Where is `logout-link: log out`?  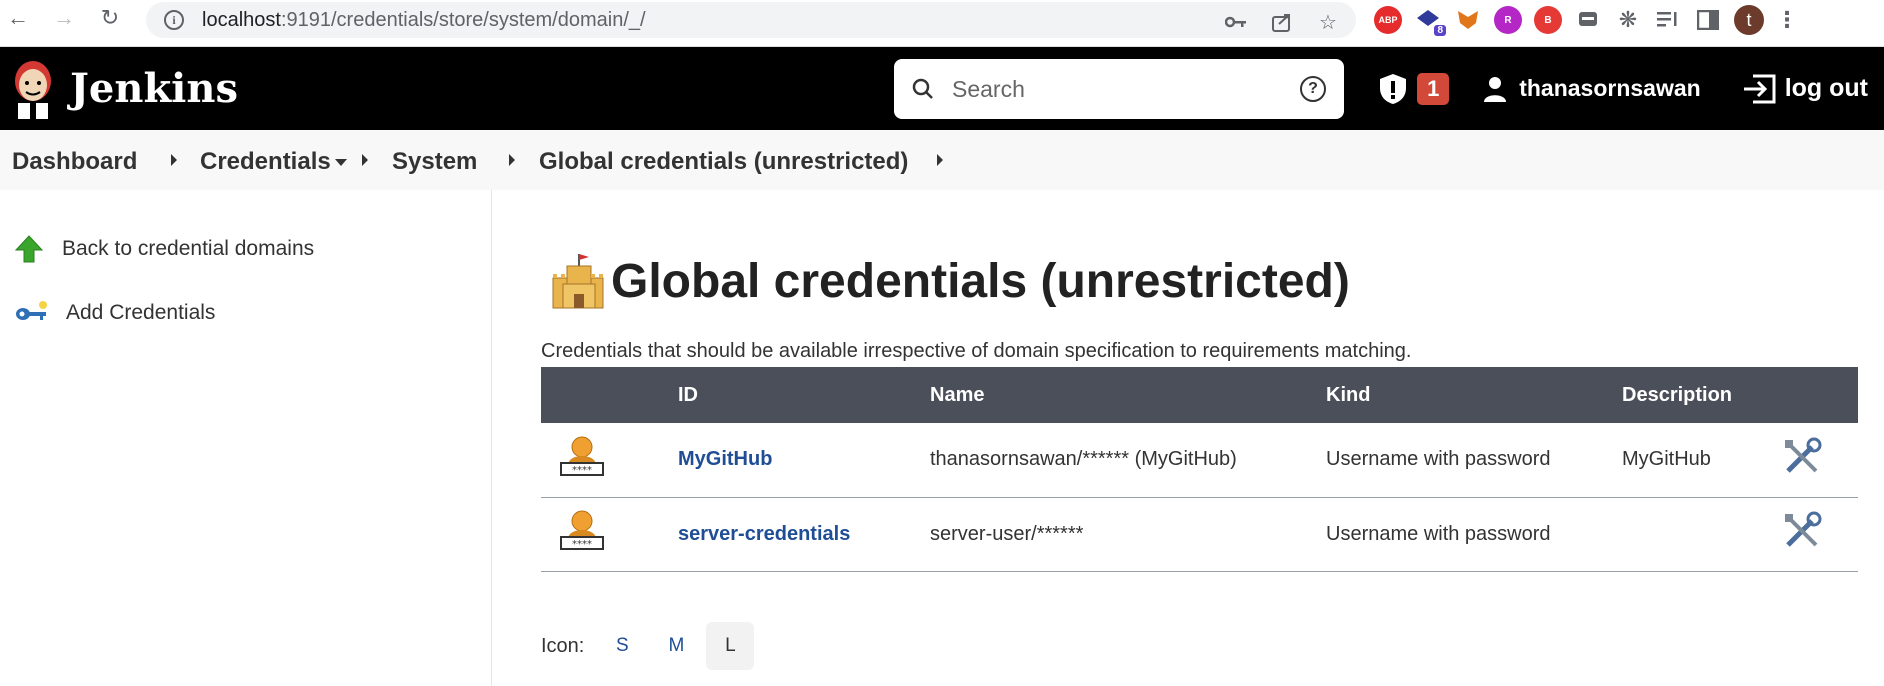
logout-link: log out is located at coordinates (1805, 89).